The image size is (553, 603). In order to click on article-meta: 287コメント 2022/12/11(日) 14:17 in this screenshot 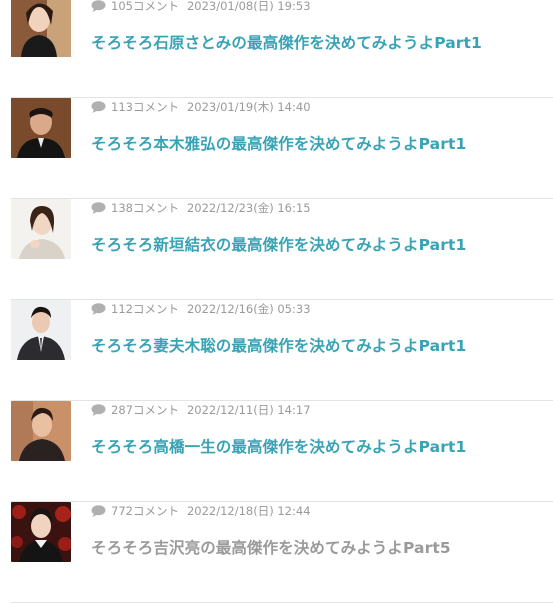, I will do `click(201, 410)`.